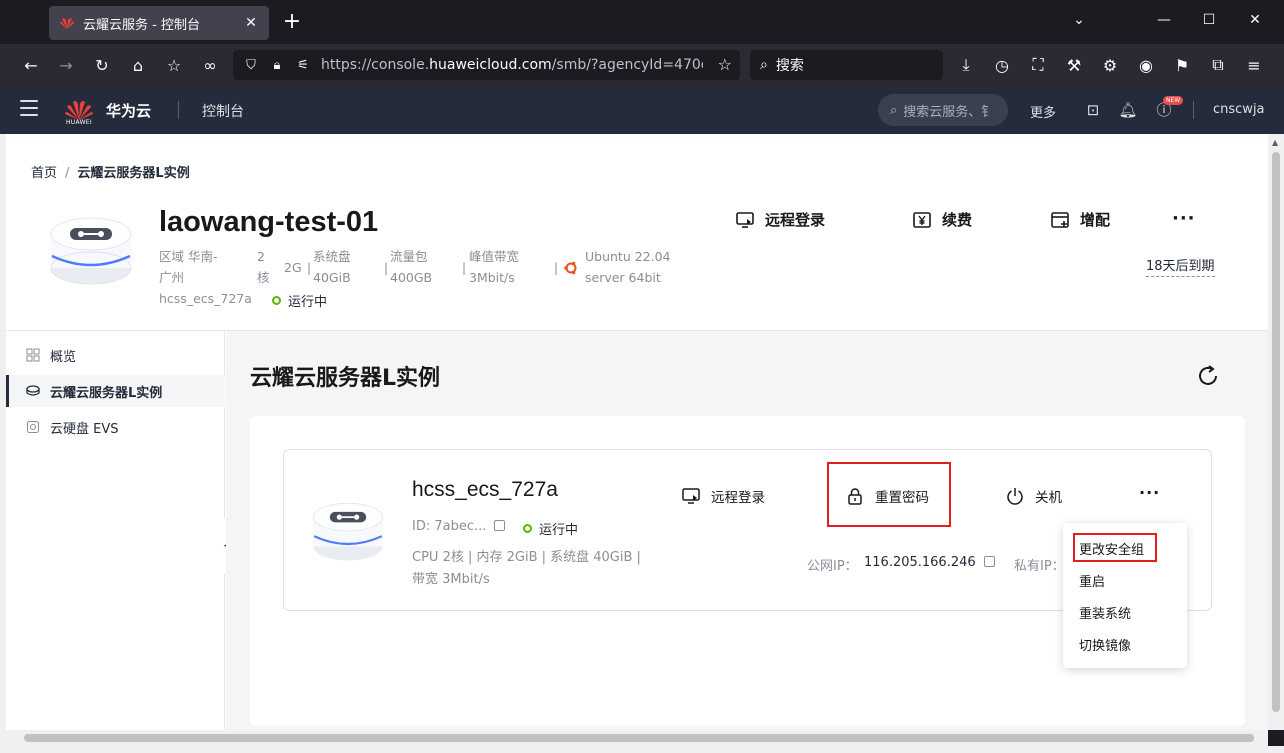 The image size is (1284, 753). I want to click on history-icon: ◷, so click(1002, 65).